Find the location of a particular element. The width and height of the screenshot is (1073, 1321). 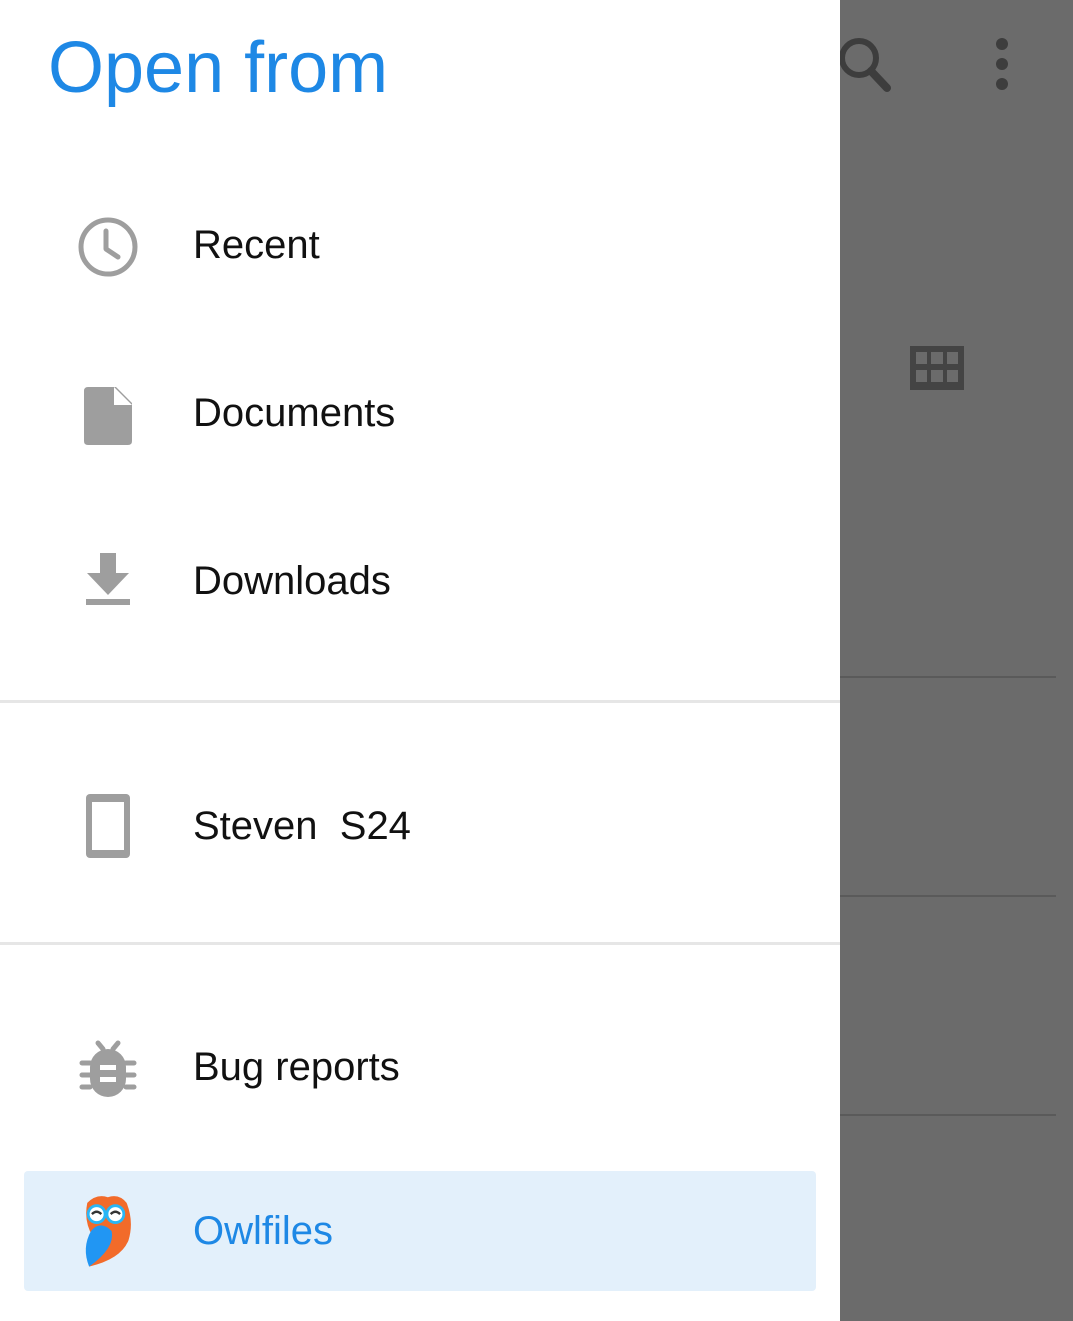

drawer-title: Open from is located at coordinates (218, 68).